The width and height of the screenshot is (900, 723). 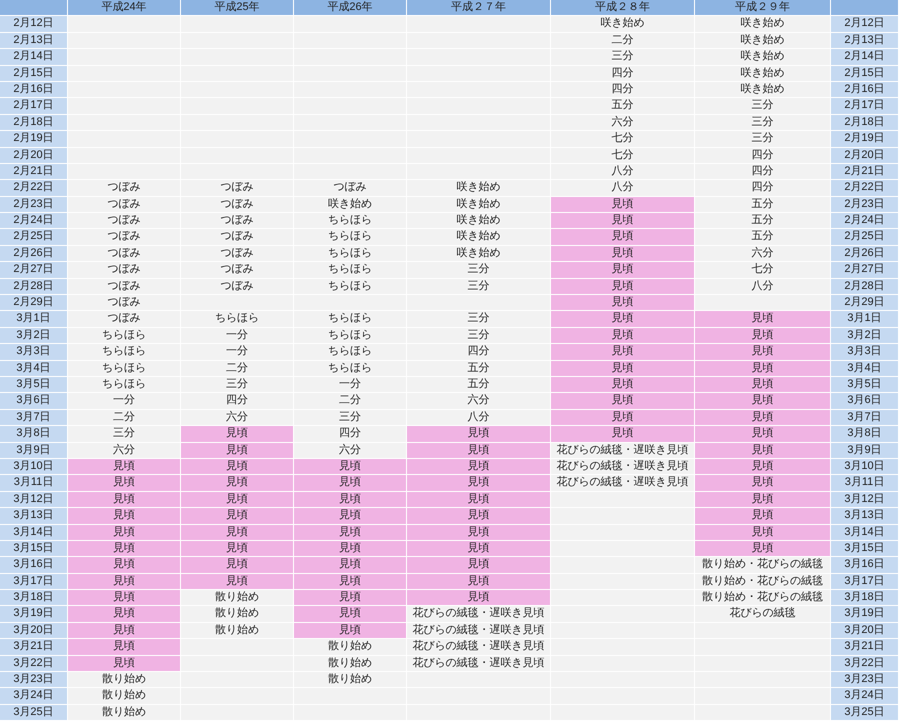 I want to click on date-cell: 2月29日, so click(x=864, y=302).